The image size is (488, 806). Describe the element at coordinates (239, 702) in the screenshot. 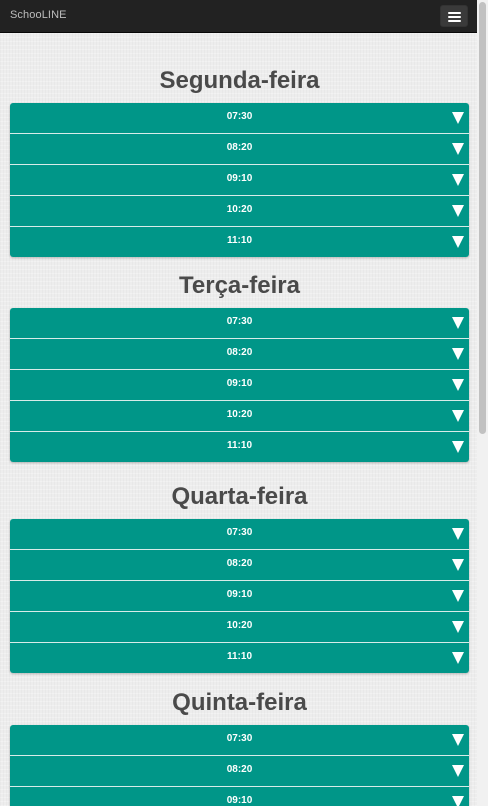

I see `day-title: Quinta-feira` at that location.